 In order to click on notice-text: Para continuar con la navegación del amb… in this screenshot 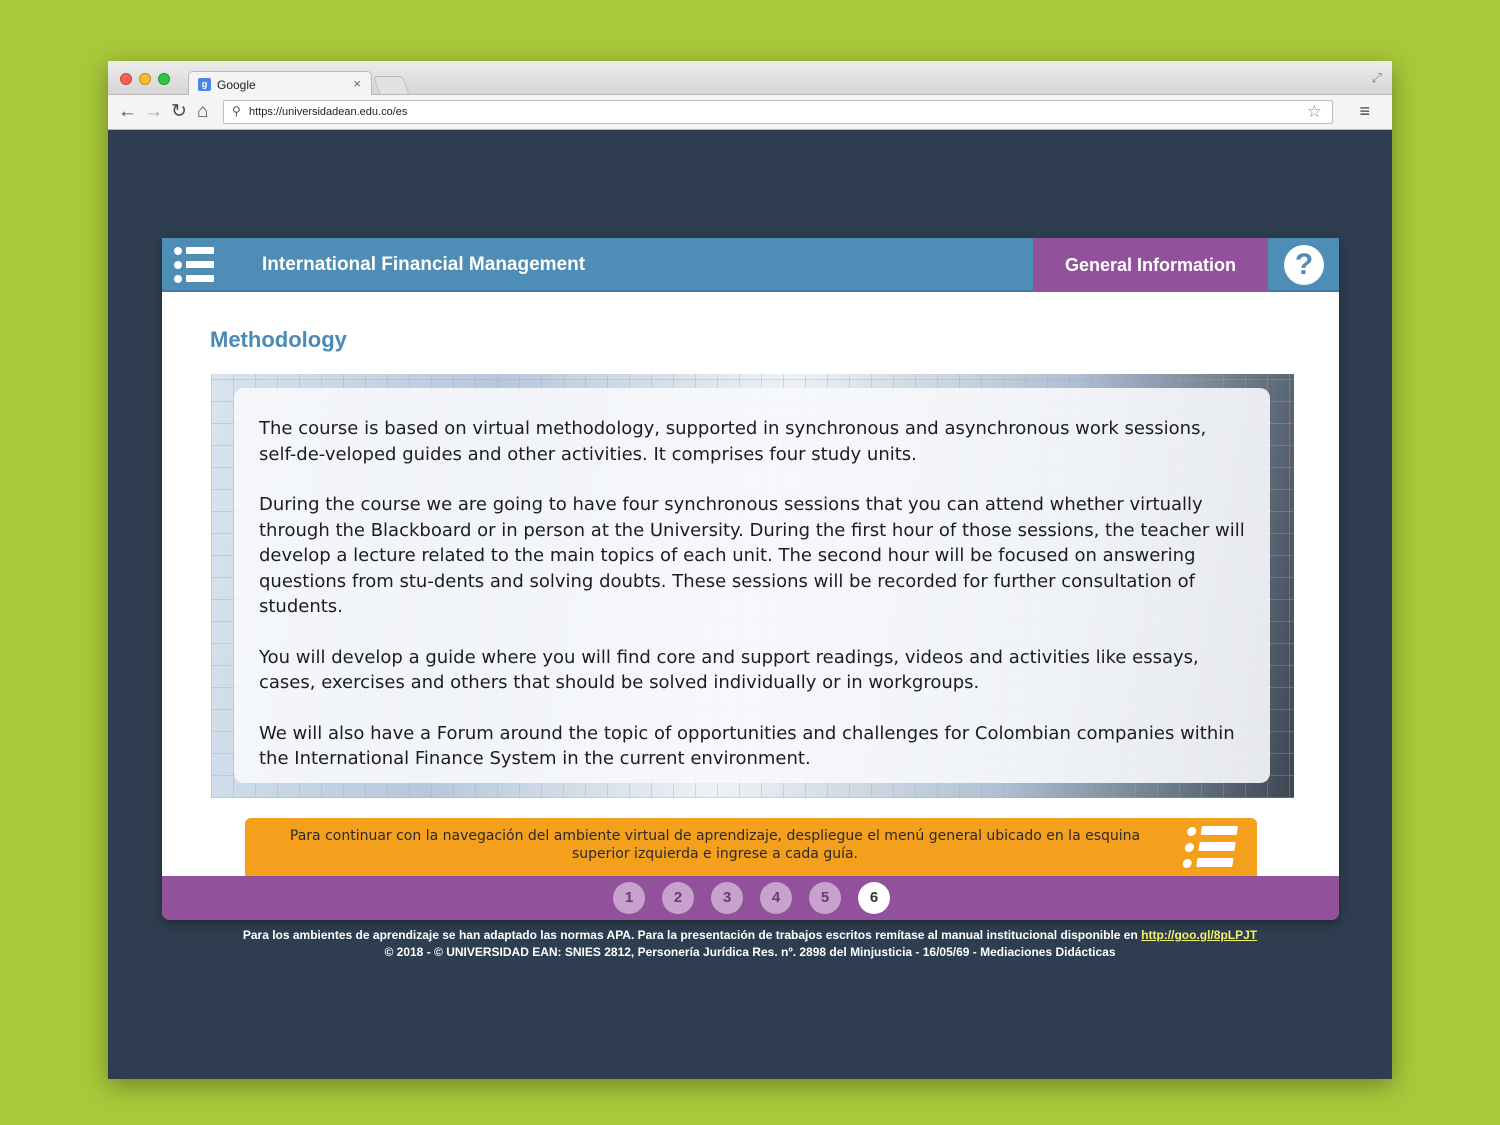, I will do `click(715, 845)`.